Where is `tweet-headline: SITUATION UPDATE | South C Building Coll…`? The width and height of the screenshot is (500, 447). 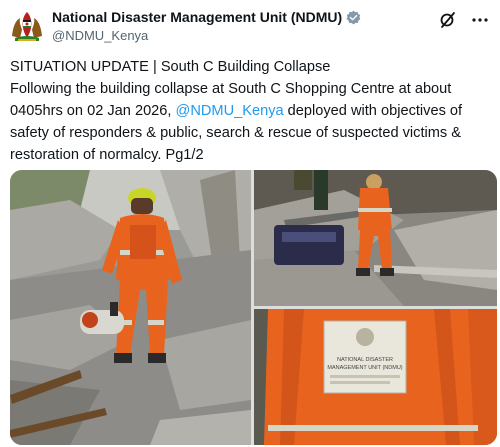
tweet-headline: SITUATION UPDATE | South C Building Coll… is located at coordinates (170, 67).